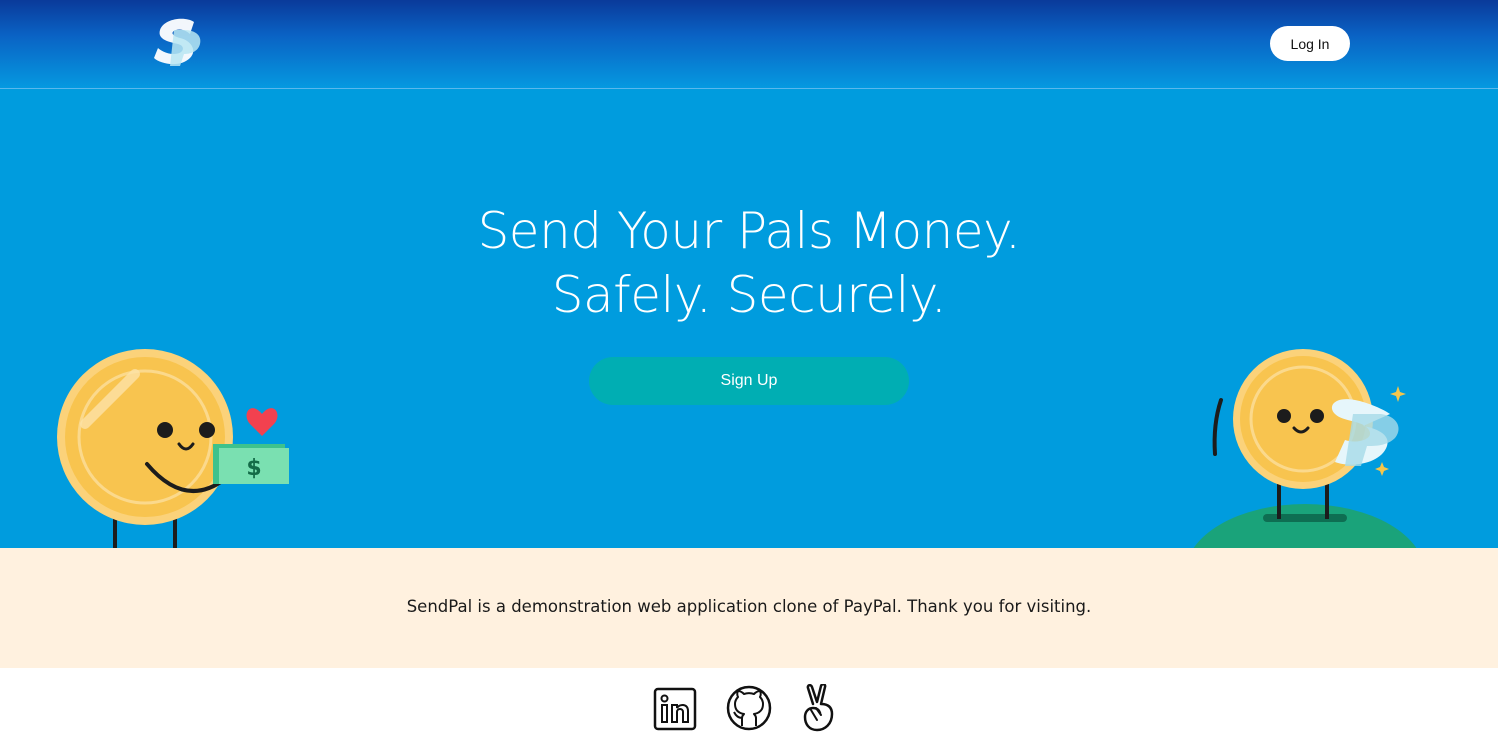 The image size is (1498, 747). I want to click on site-footer, so click(749, 707).